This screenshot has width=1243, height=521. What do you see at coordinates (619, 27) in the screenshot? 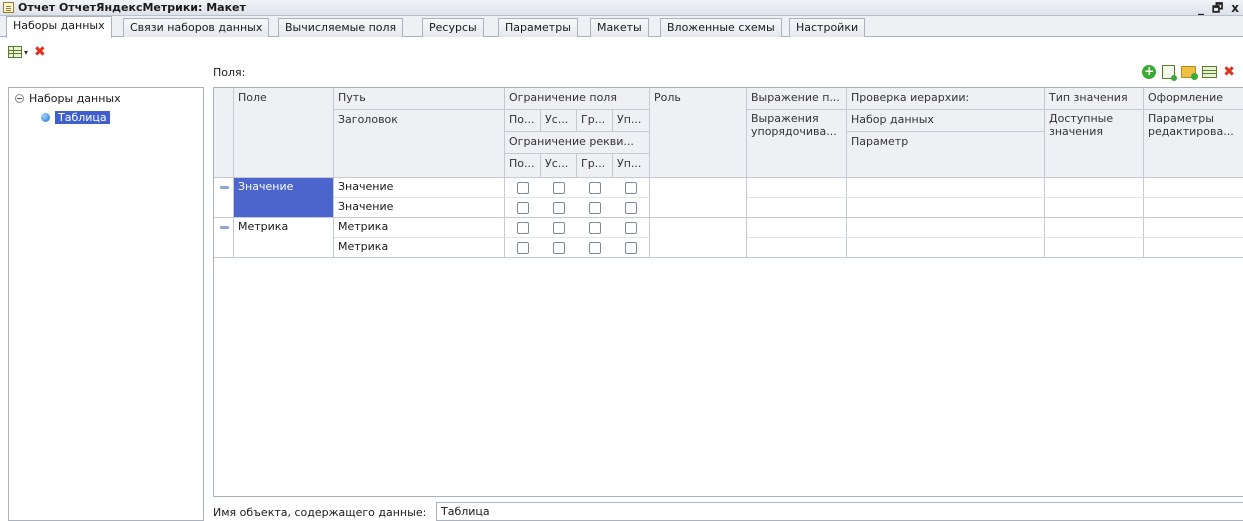
I see `tab-layouts: Макеты` at bounding box center [619, 27].